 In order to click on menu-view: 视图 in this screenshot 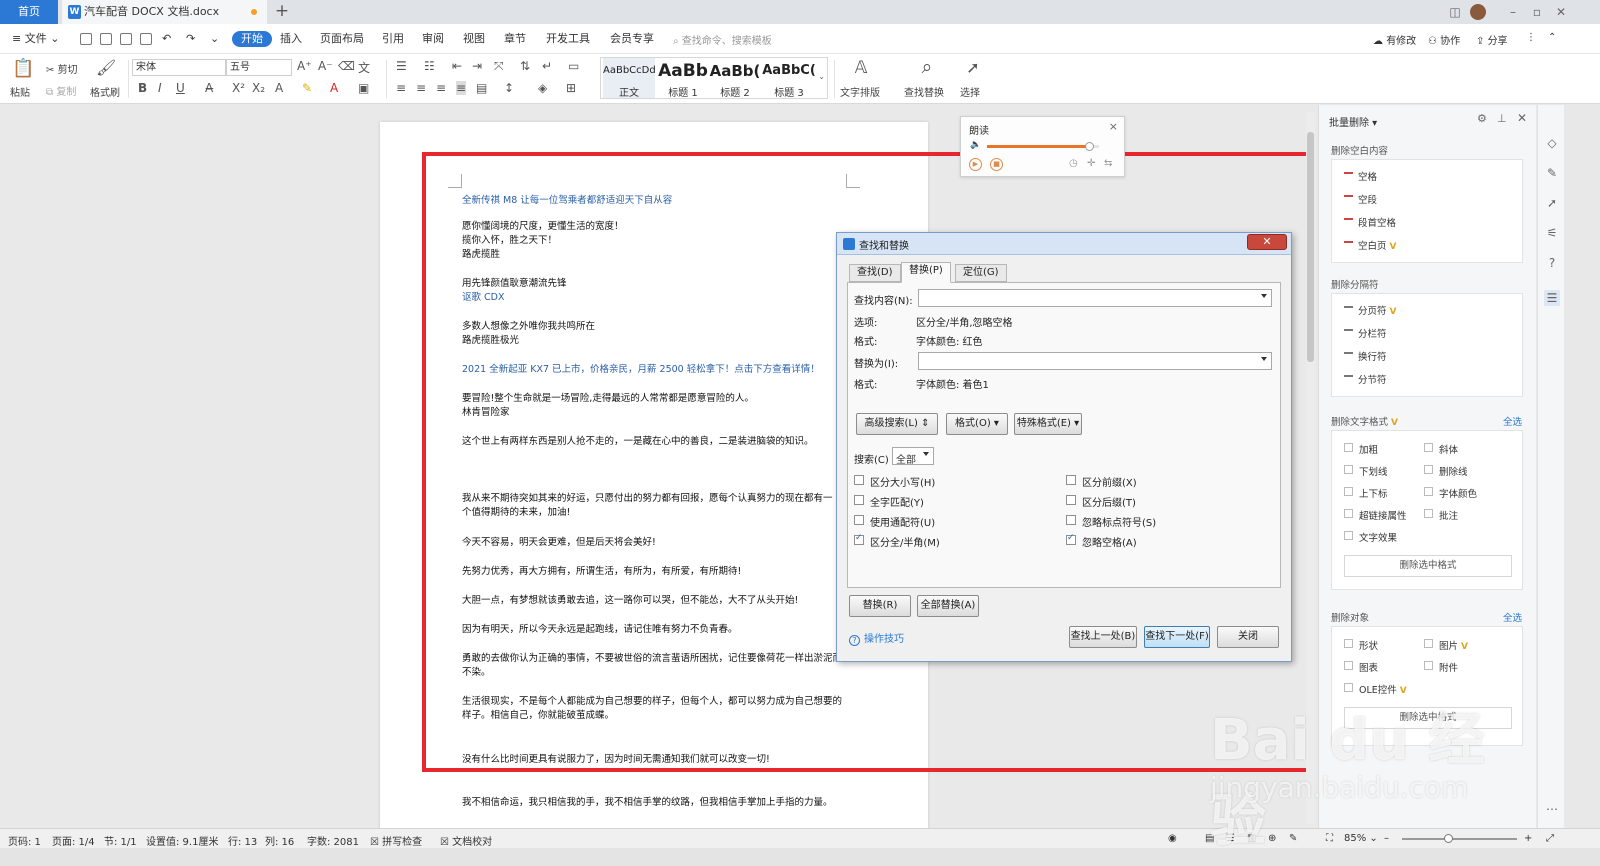, I will do `click(474, 39)`.